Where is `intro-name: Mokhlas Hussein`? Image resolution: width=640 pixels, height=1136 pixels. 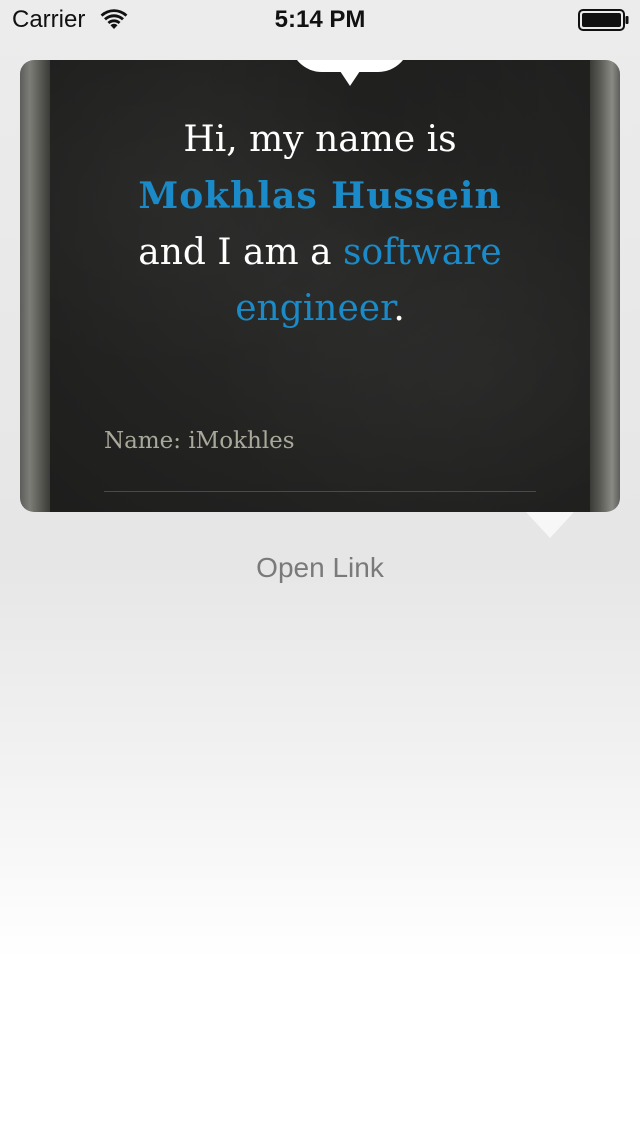
intro-name: Mokhlas Hussein is located at coordinates (320, 196).